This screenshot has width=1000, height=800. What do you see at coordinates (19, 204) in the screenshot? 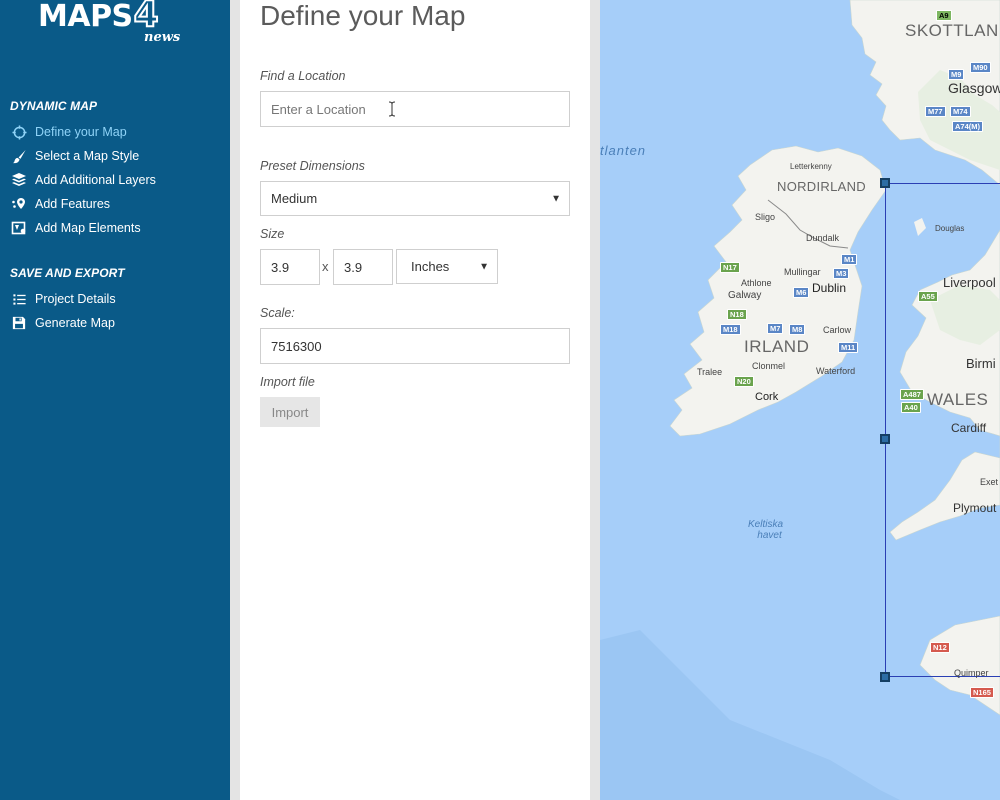
I see `pin-icon` at bounding box center [19, 204].